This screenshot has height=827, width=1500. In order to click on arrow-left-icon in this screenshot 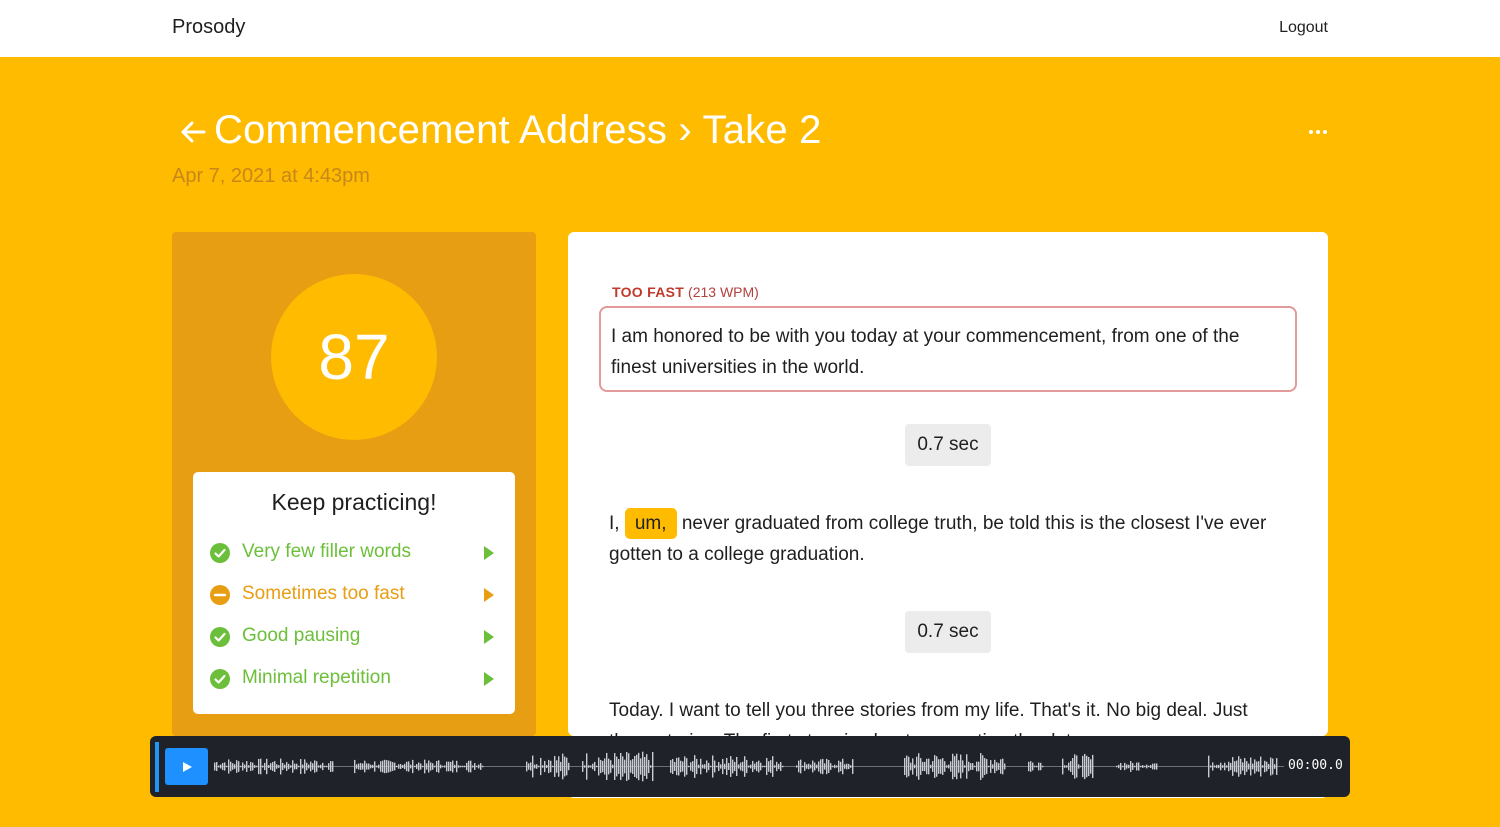, I will do `click(193, 132)`.